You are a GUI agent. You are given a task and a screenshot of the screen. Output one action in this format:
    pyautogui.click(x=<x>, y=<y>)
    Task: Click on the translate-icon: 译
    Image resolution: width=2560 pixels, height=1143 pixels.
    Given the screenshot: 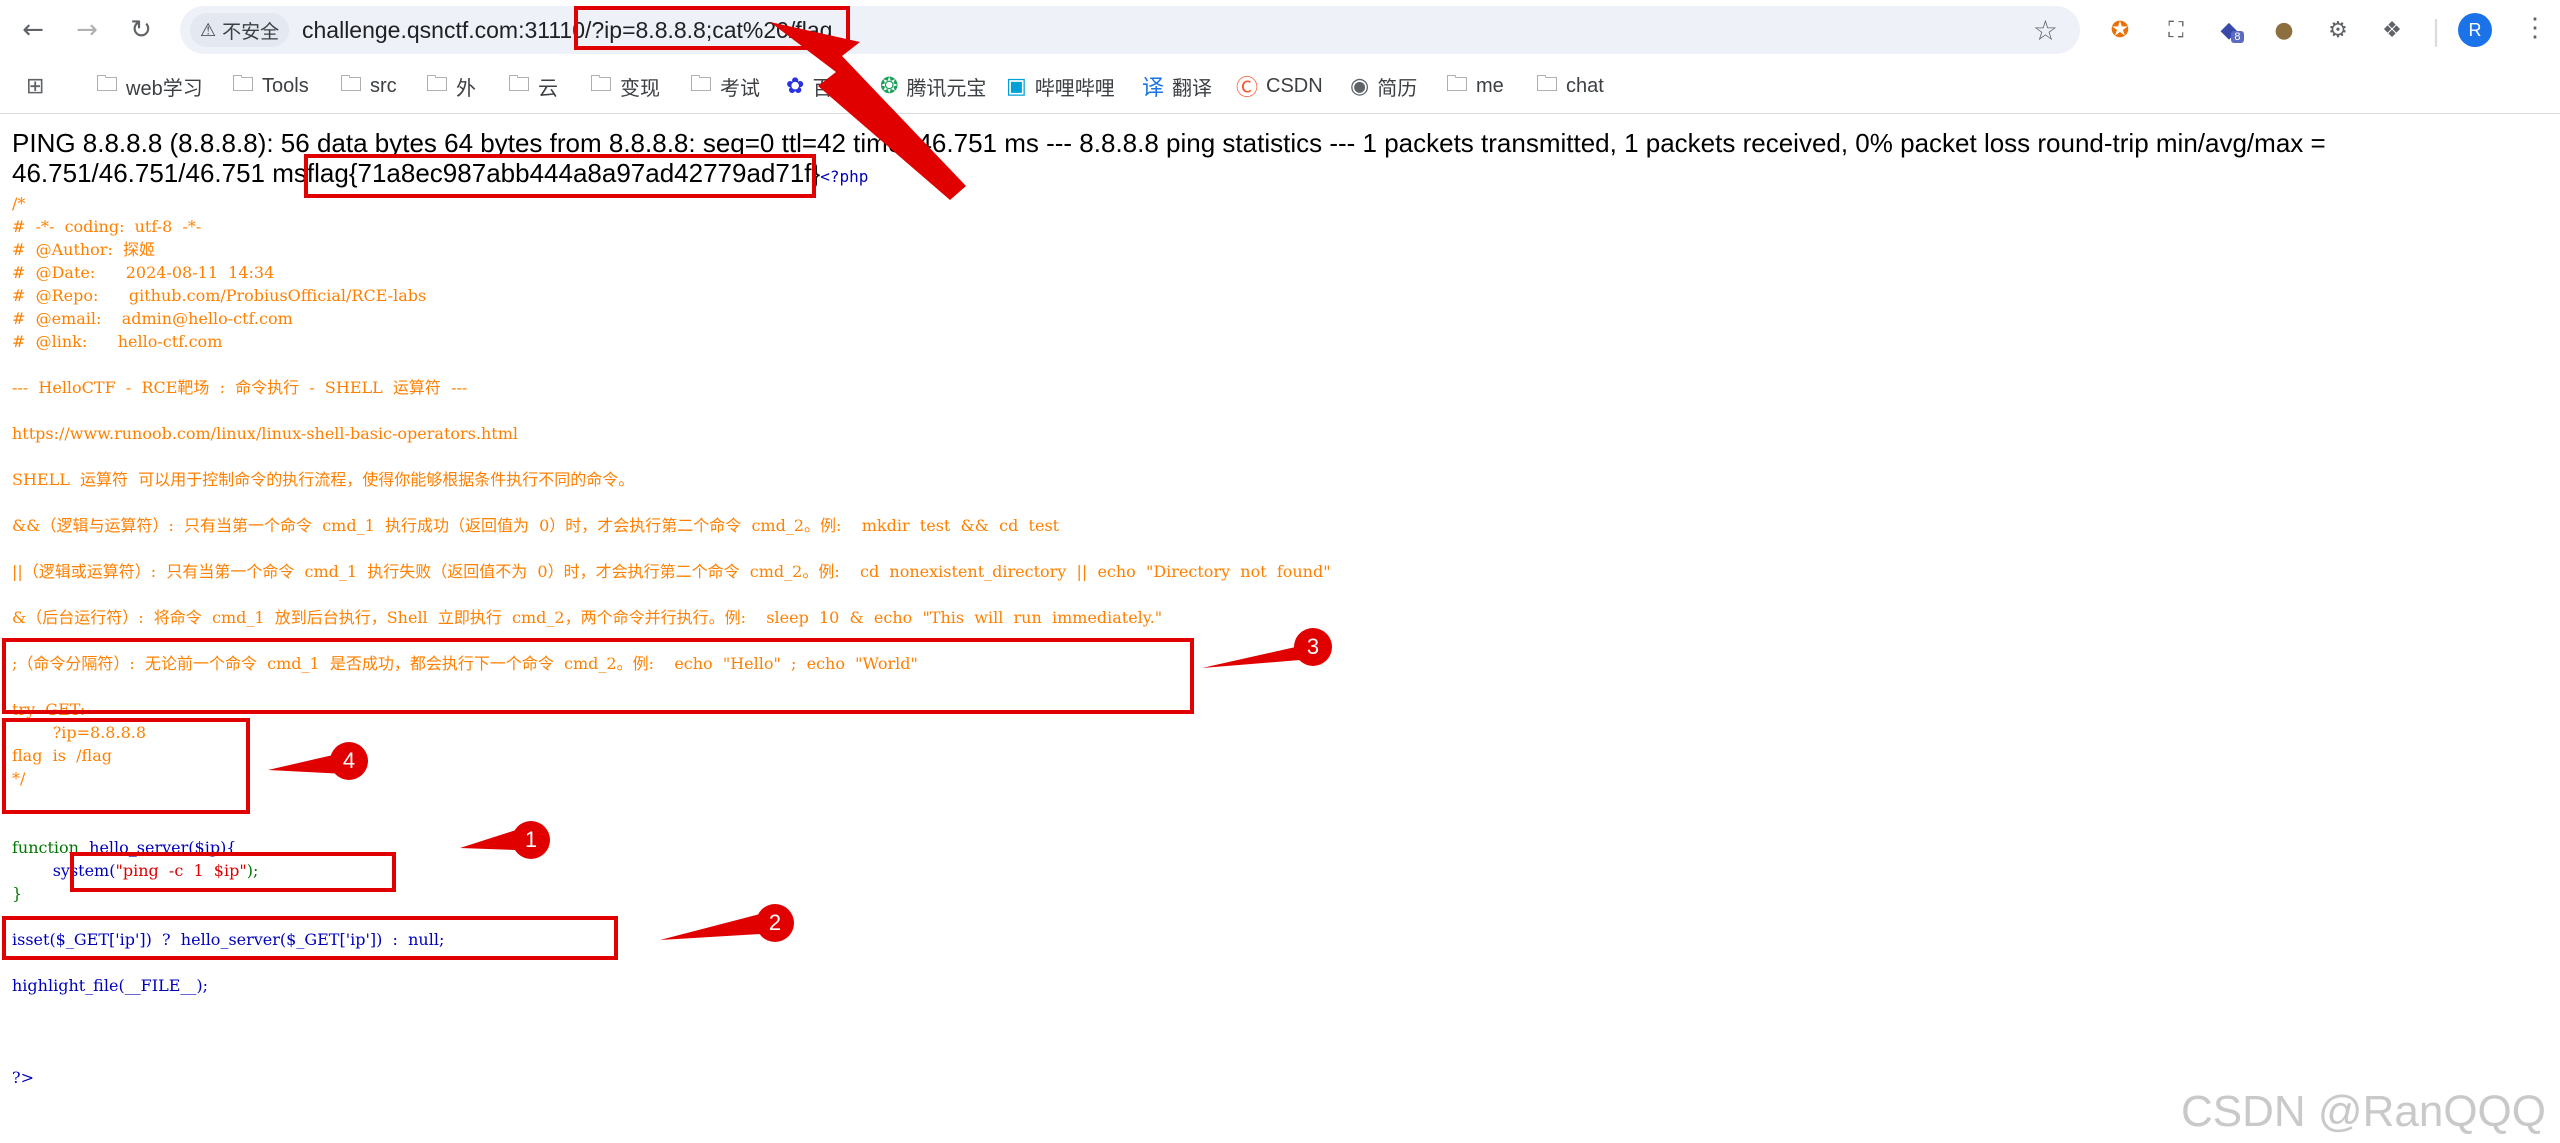 What is the action you would take?
    pyautogui.click(x=1153, y=88)
    